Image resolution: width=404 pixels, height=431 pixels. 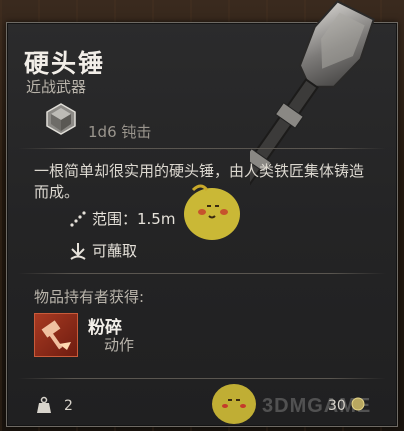 What do you see at coordinates (120, 132) in the screenshot?
I see `damage-roll: 1d6 钝击` at bounding box center [120, 132].